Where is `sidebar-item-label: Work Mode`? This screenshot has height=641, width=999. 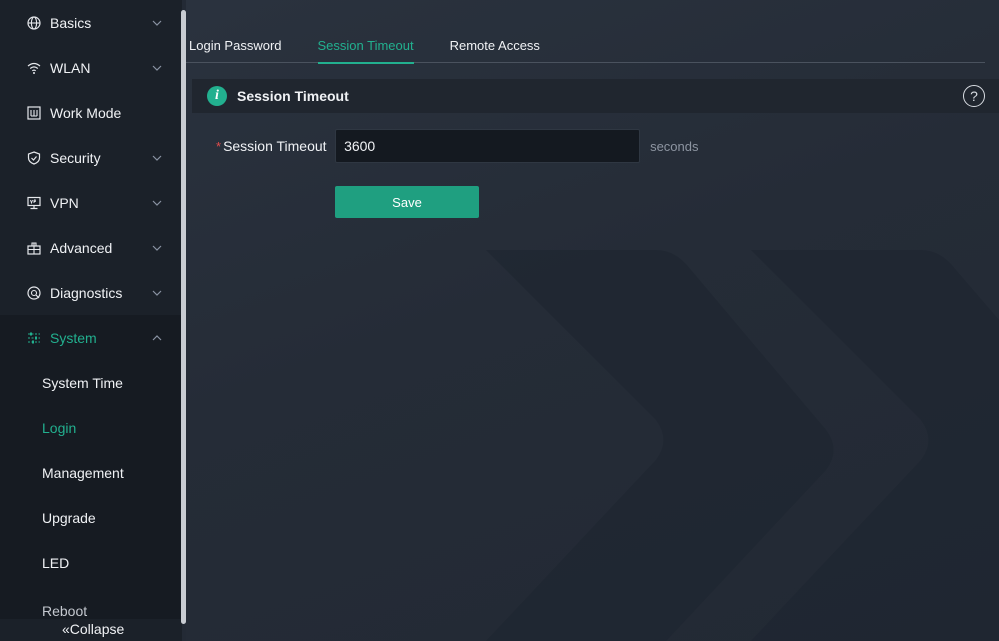
sidebar-item-label: Work Mode is located at coordinates (86, 112).